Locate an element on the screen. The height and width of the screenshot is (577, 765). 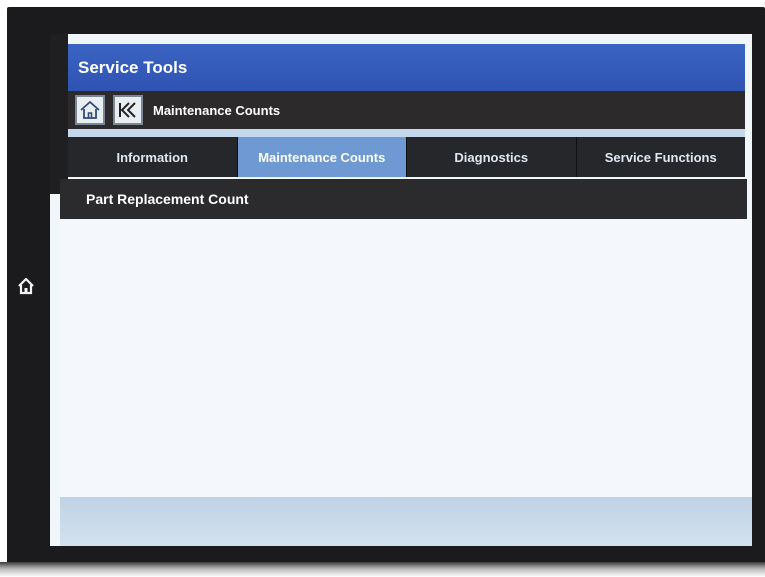
double-back-icon is located at coordinates (127, 110).